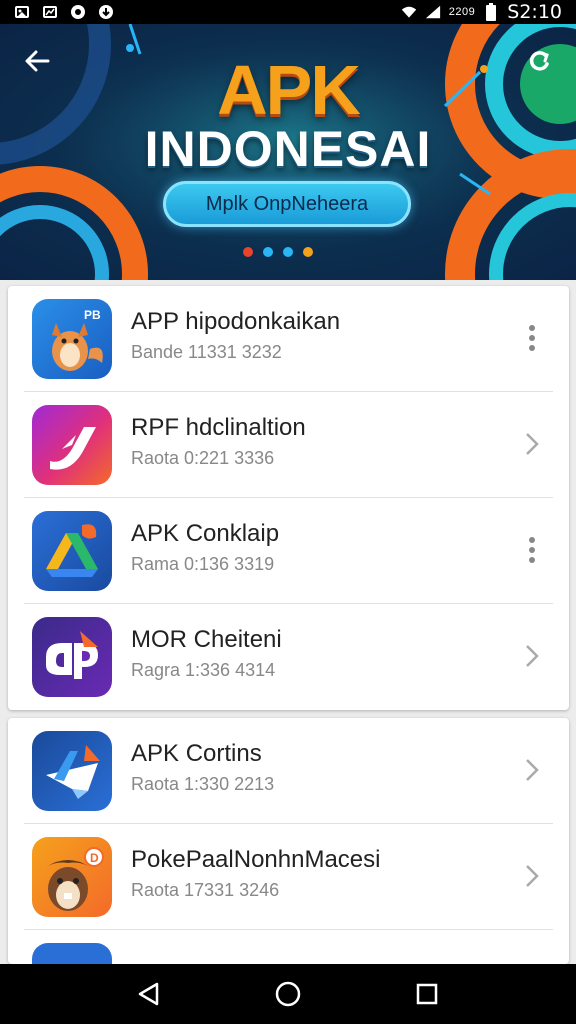 This screenshot has height=1024, width=576. I want to click on app-list-item: RPF hdclinaltion Raota 0:221 3336, so click(288, 445).